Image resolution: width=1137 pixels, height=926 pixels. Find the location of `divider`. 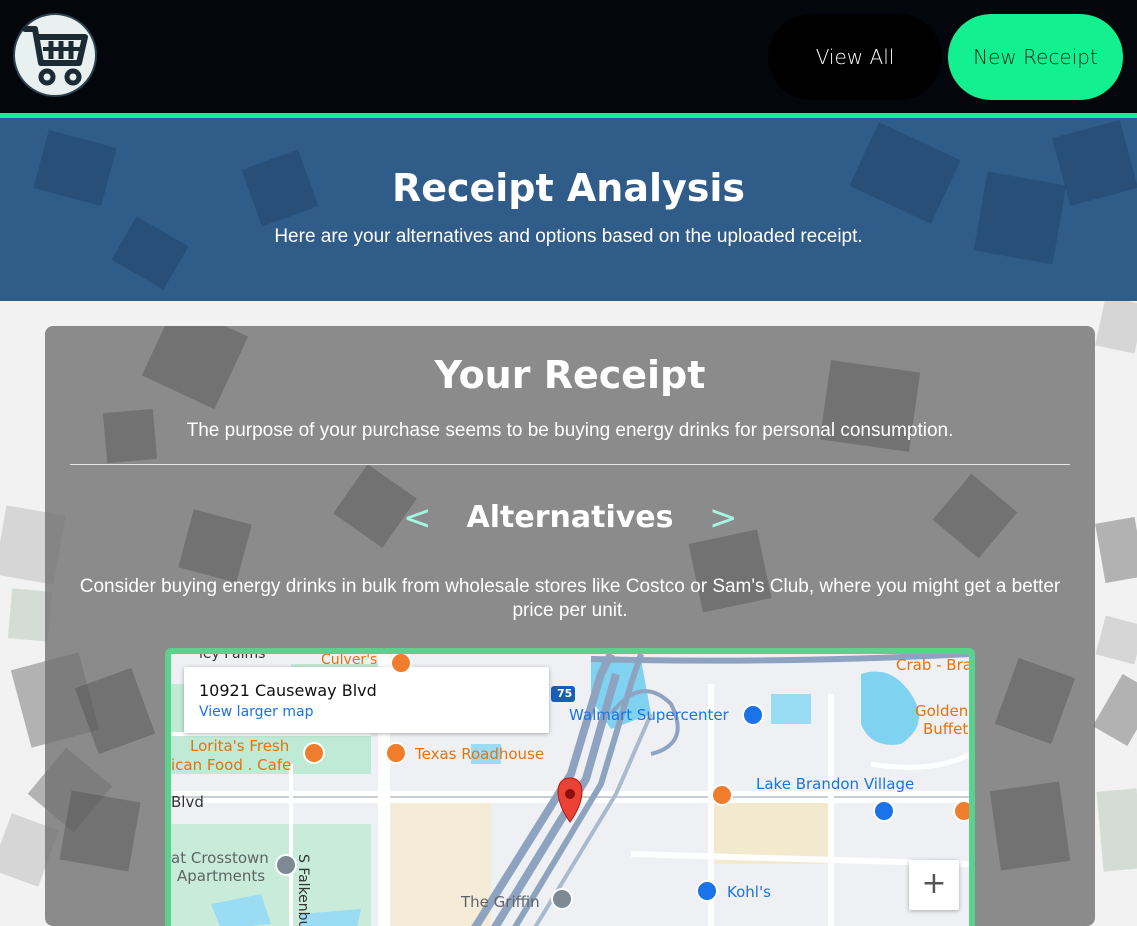

divider is located at coordinates (570, 464).